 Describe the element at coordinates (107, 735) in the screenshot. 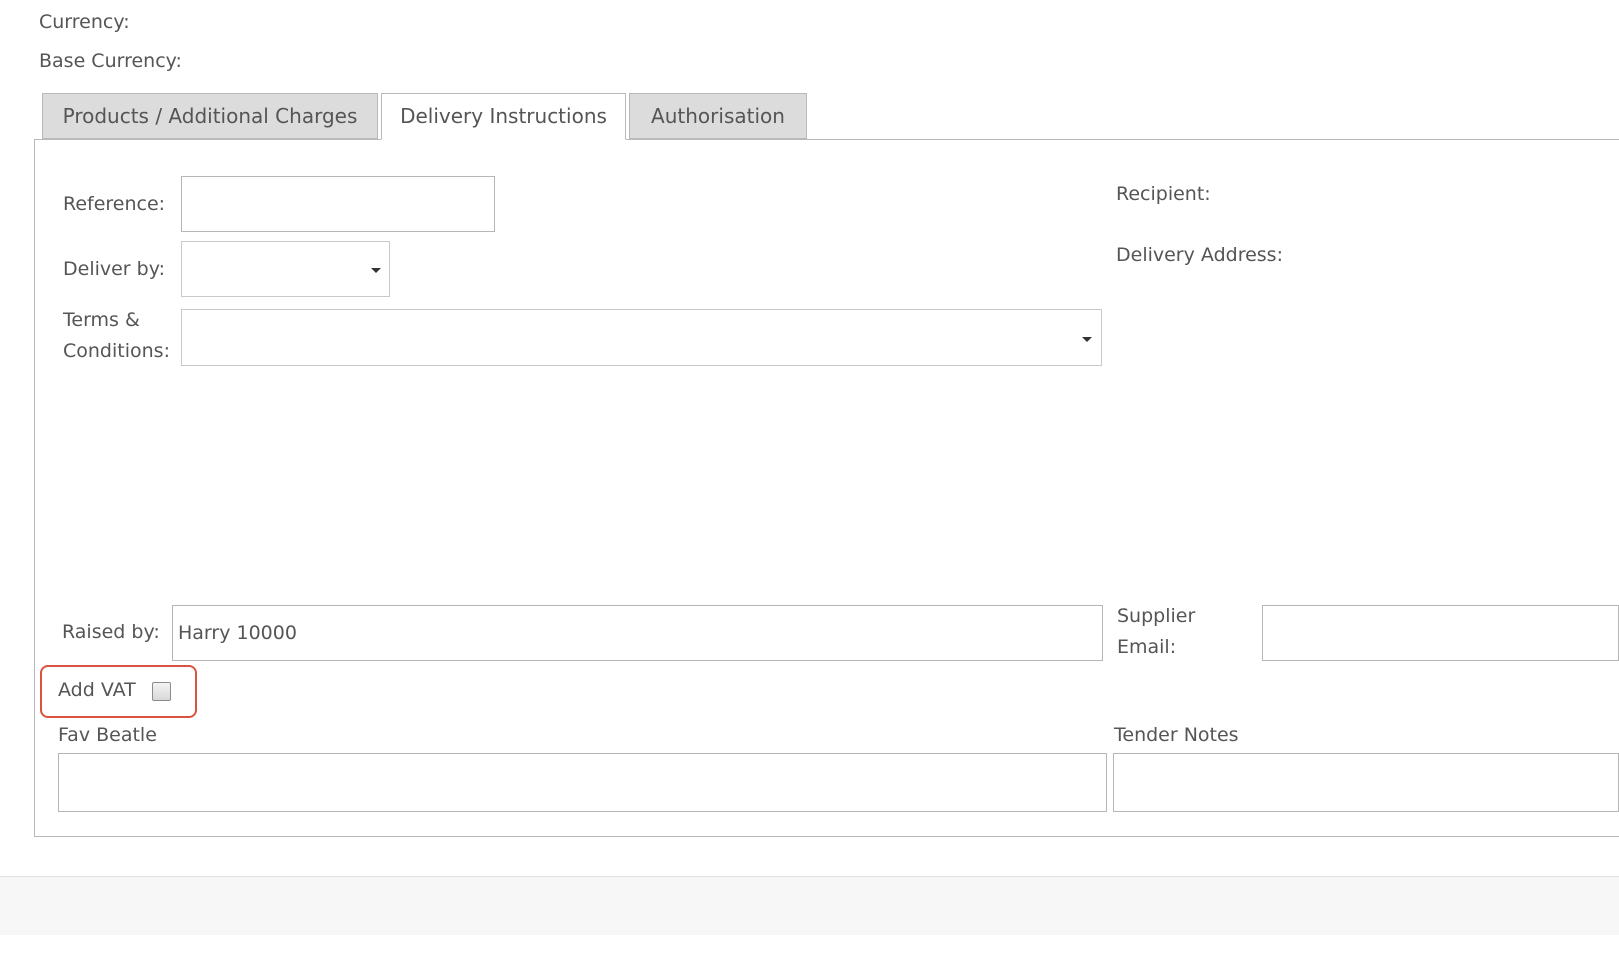

I see `fav-beatle-label: Fav Beatle` at that location.